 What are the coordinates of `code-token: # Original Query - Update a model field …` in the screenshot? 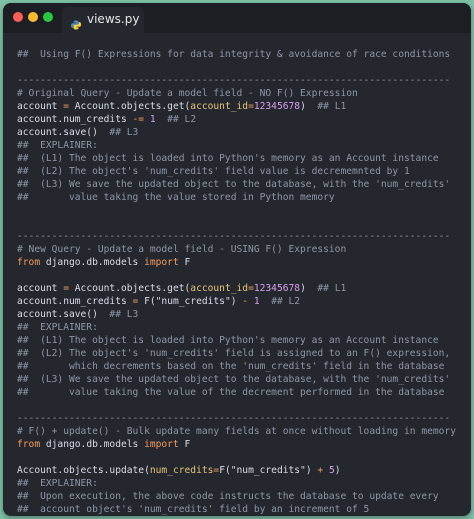 It's located at (187, 93).